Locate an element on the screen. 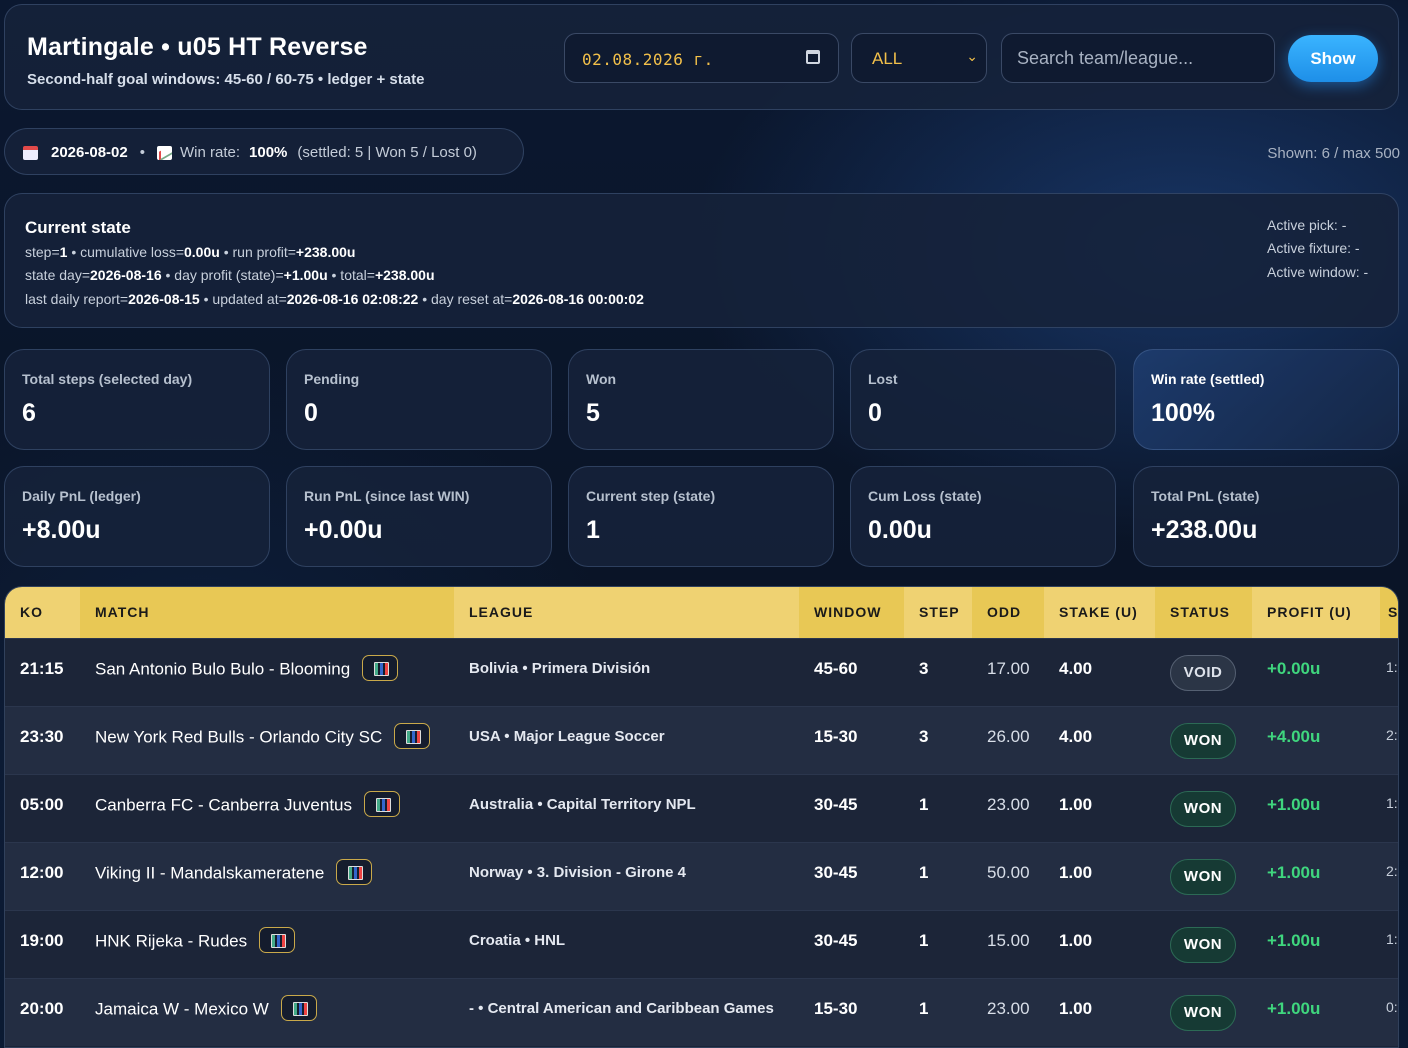 Image resolution: width=1408 pixels, height=1048 pixels. cell-league: Croatia • HNL is located at coordinates (626, 943).